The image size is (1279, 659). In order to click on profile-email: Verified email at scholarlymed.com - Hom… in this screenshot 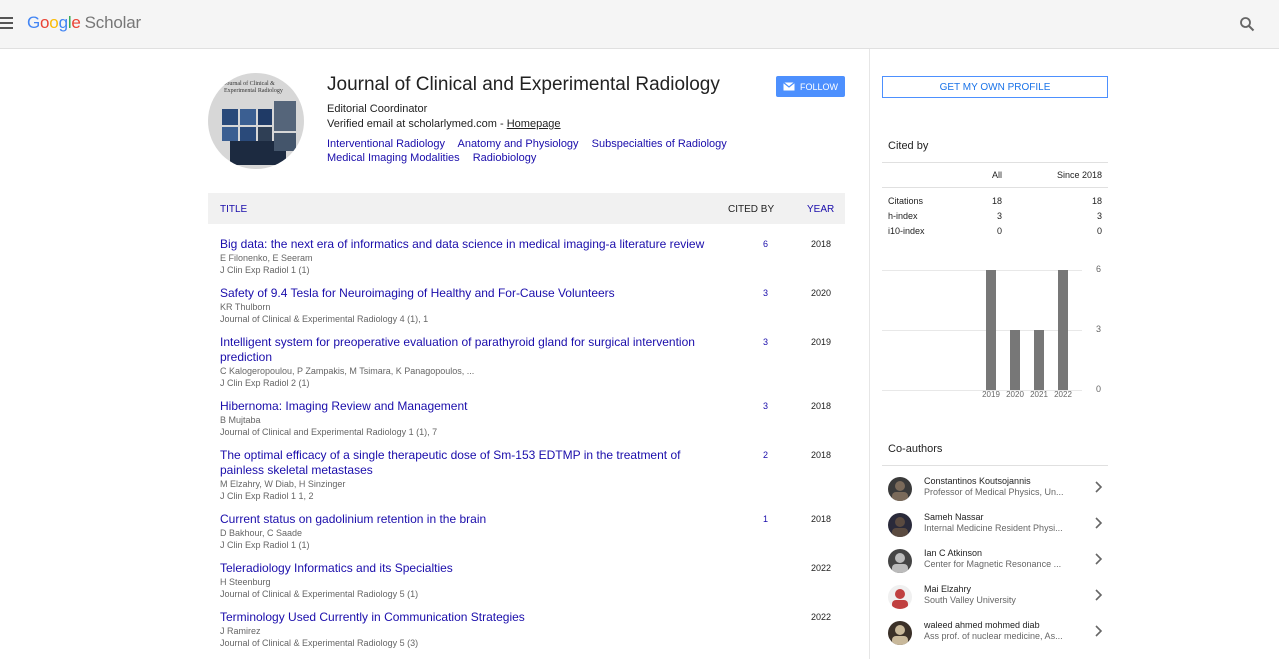, I will do `click(444, 124)`.